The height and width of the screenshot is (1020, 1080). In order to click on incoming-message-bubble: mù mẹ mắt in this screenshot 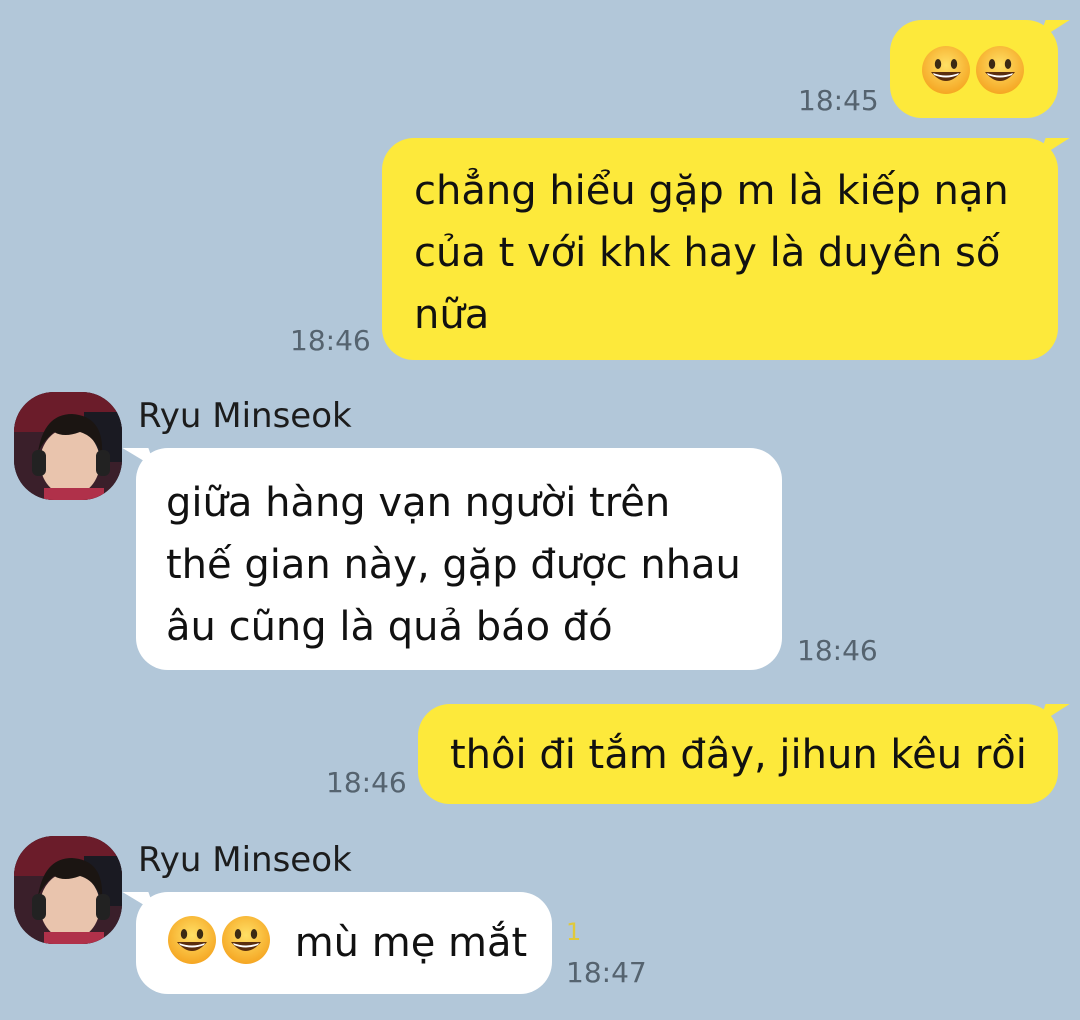, I will do `click(344, 943)`.